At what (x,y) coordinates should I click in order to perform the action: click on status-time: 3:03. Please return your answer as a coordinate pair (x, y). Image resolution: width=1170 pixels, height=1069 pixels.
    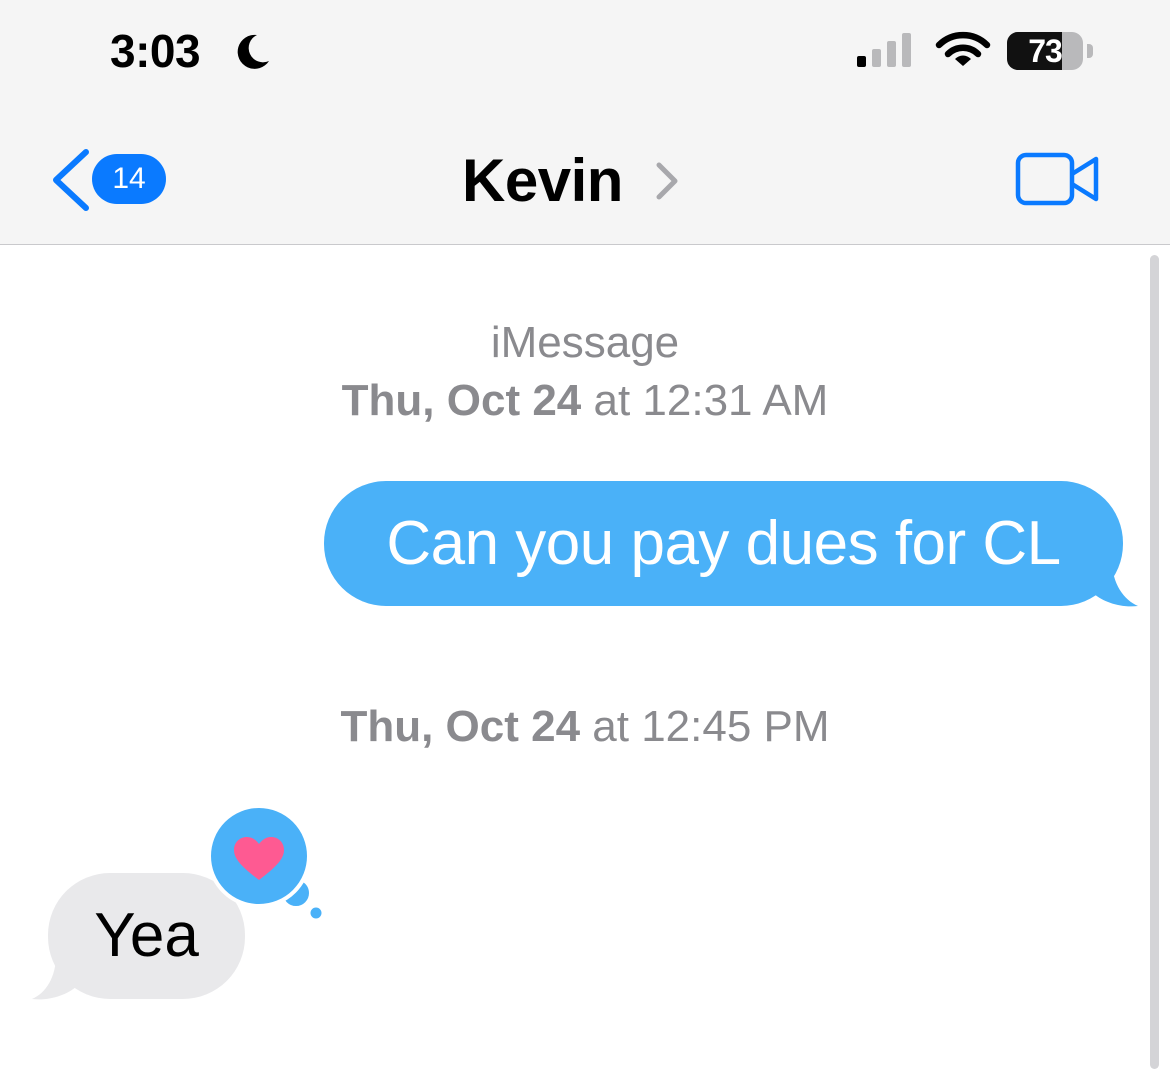
    Looking at the image, I should click on (155, 51).